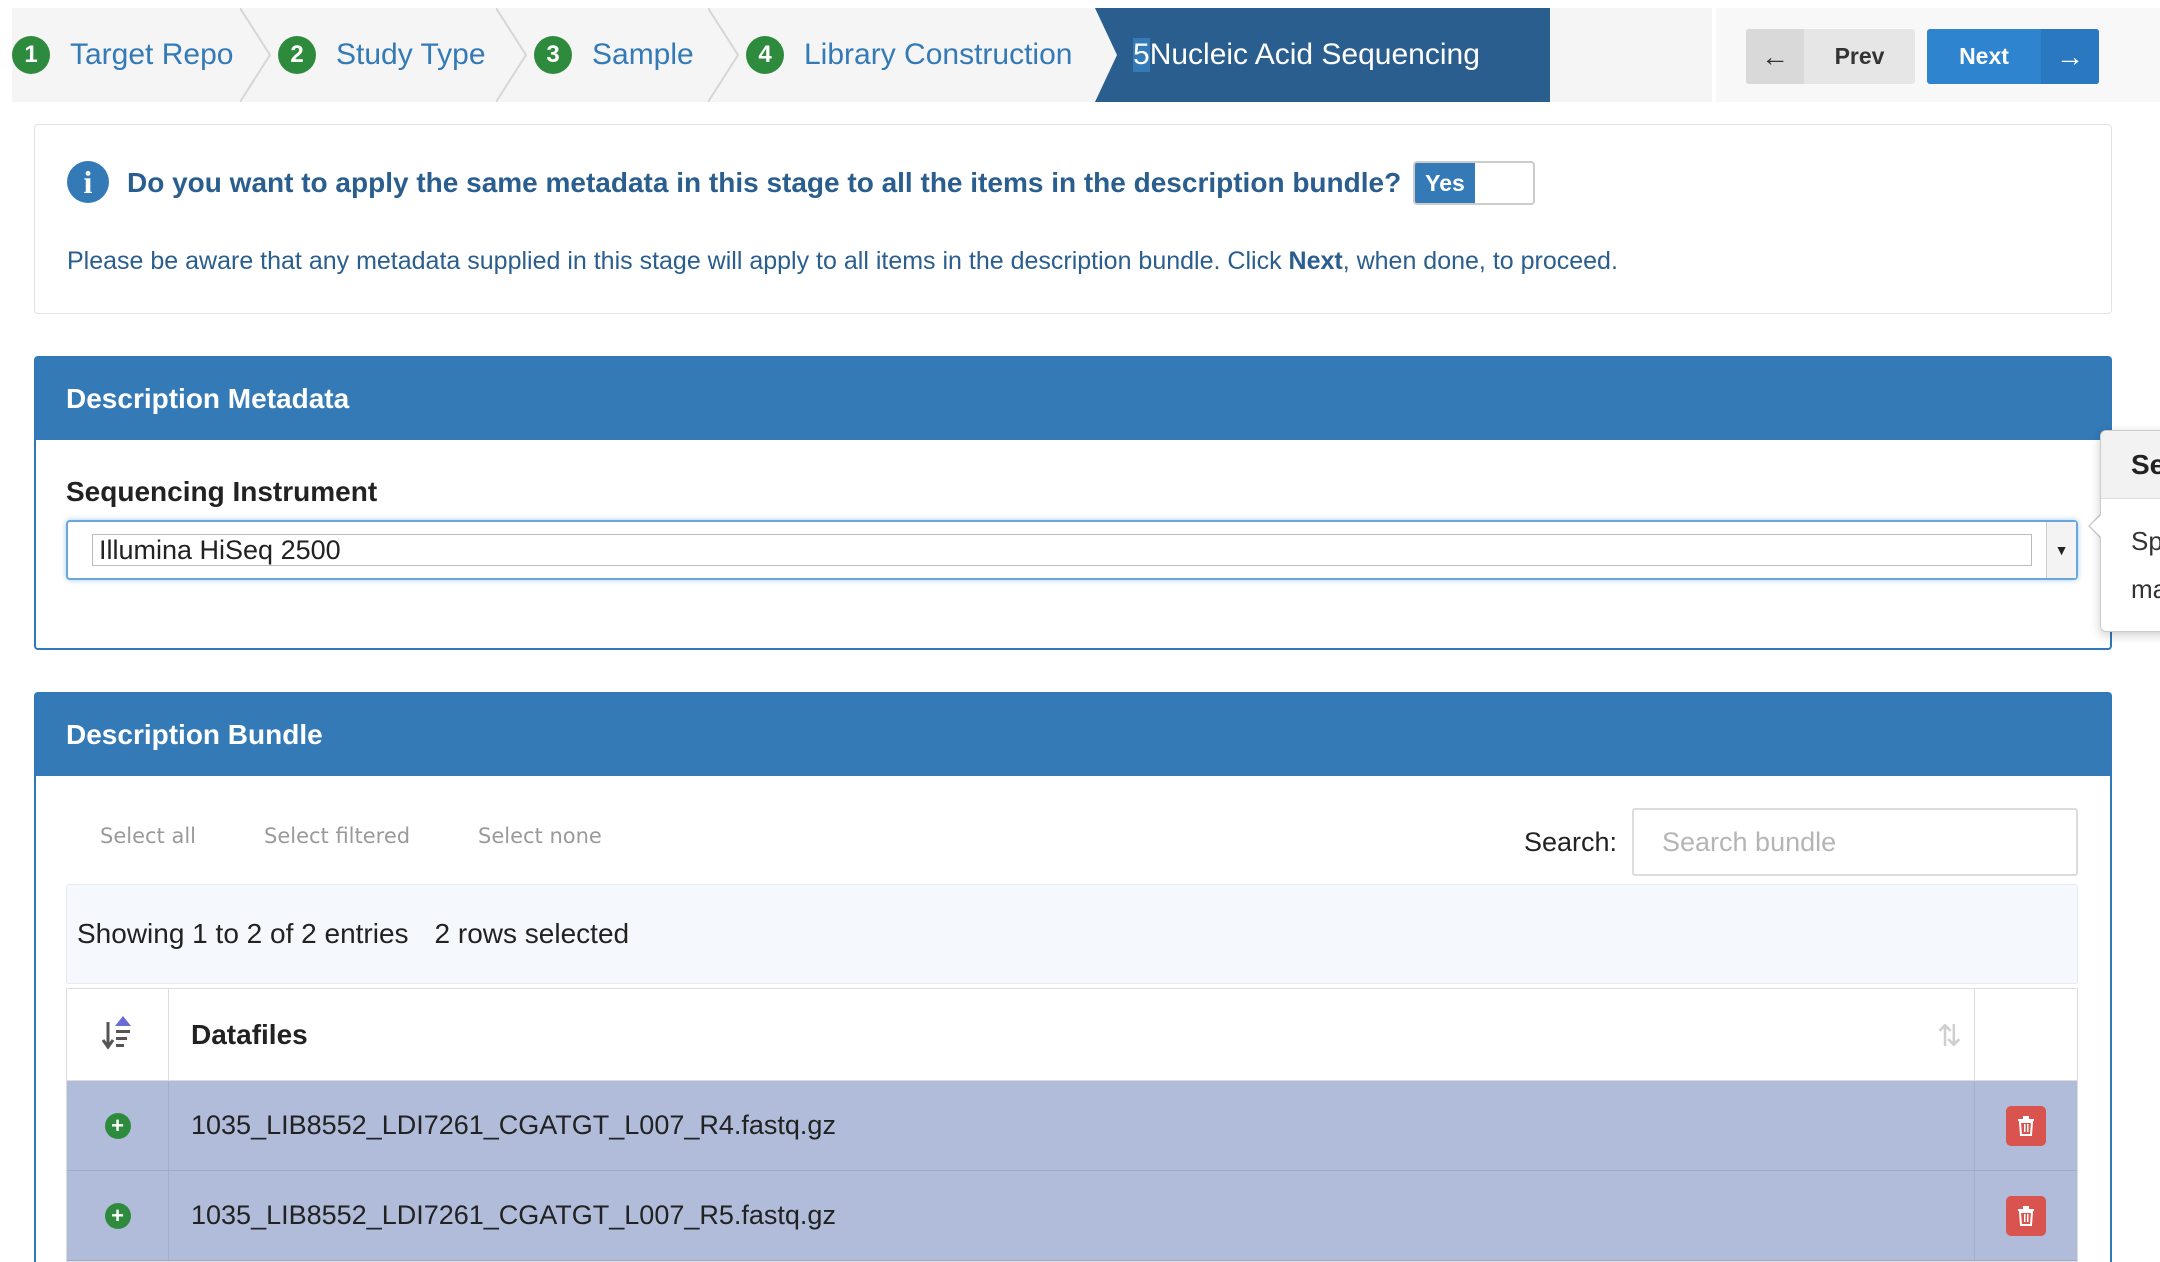  What do you see at coordinates (2145, 541) in the screenshot?
I see `popover-line: Sp` at bounding box center [2145, 541].